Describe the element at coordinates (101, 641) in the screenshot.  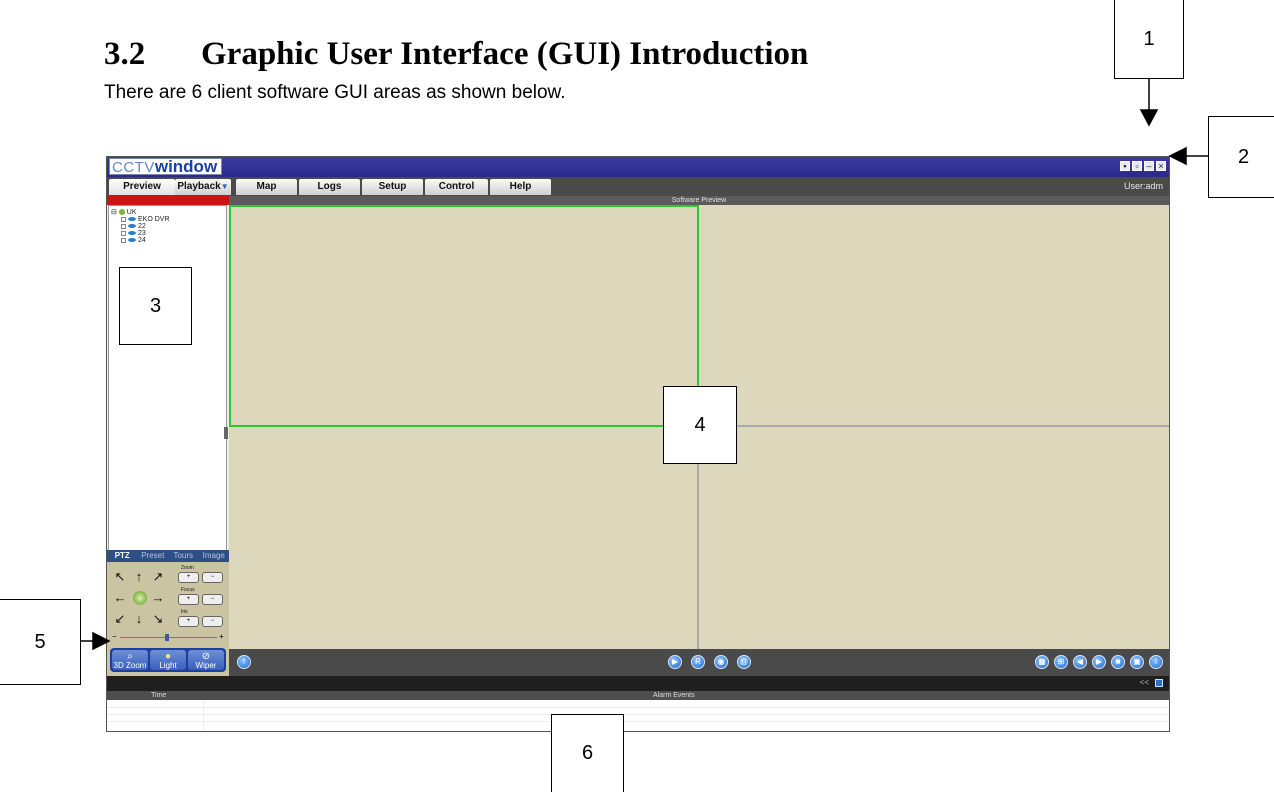
I see `arrow-5-head` at that location.